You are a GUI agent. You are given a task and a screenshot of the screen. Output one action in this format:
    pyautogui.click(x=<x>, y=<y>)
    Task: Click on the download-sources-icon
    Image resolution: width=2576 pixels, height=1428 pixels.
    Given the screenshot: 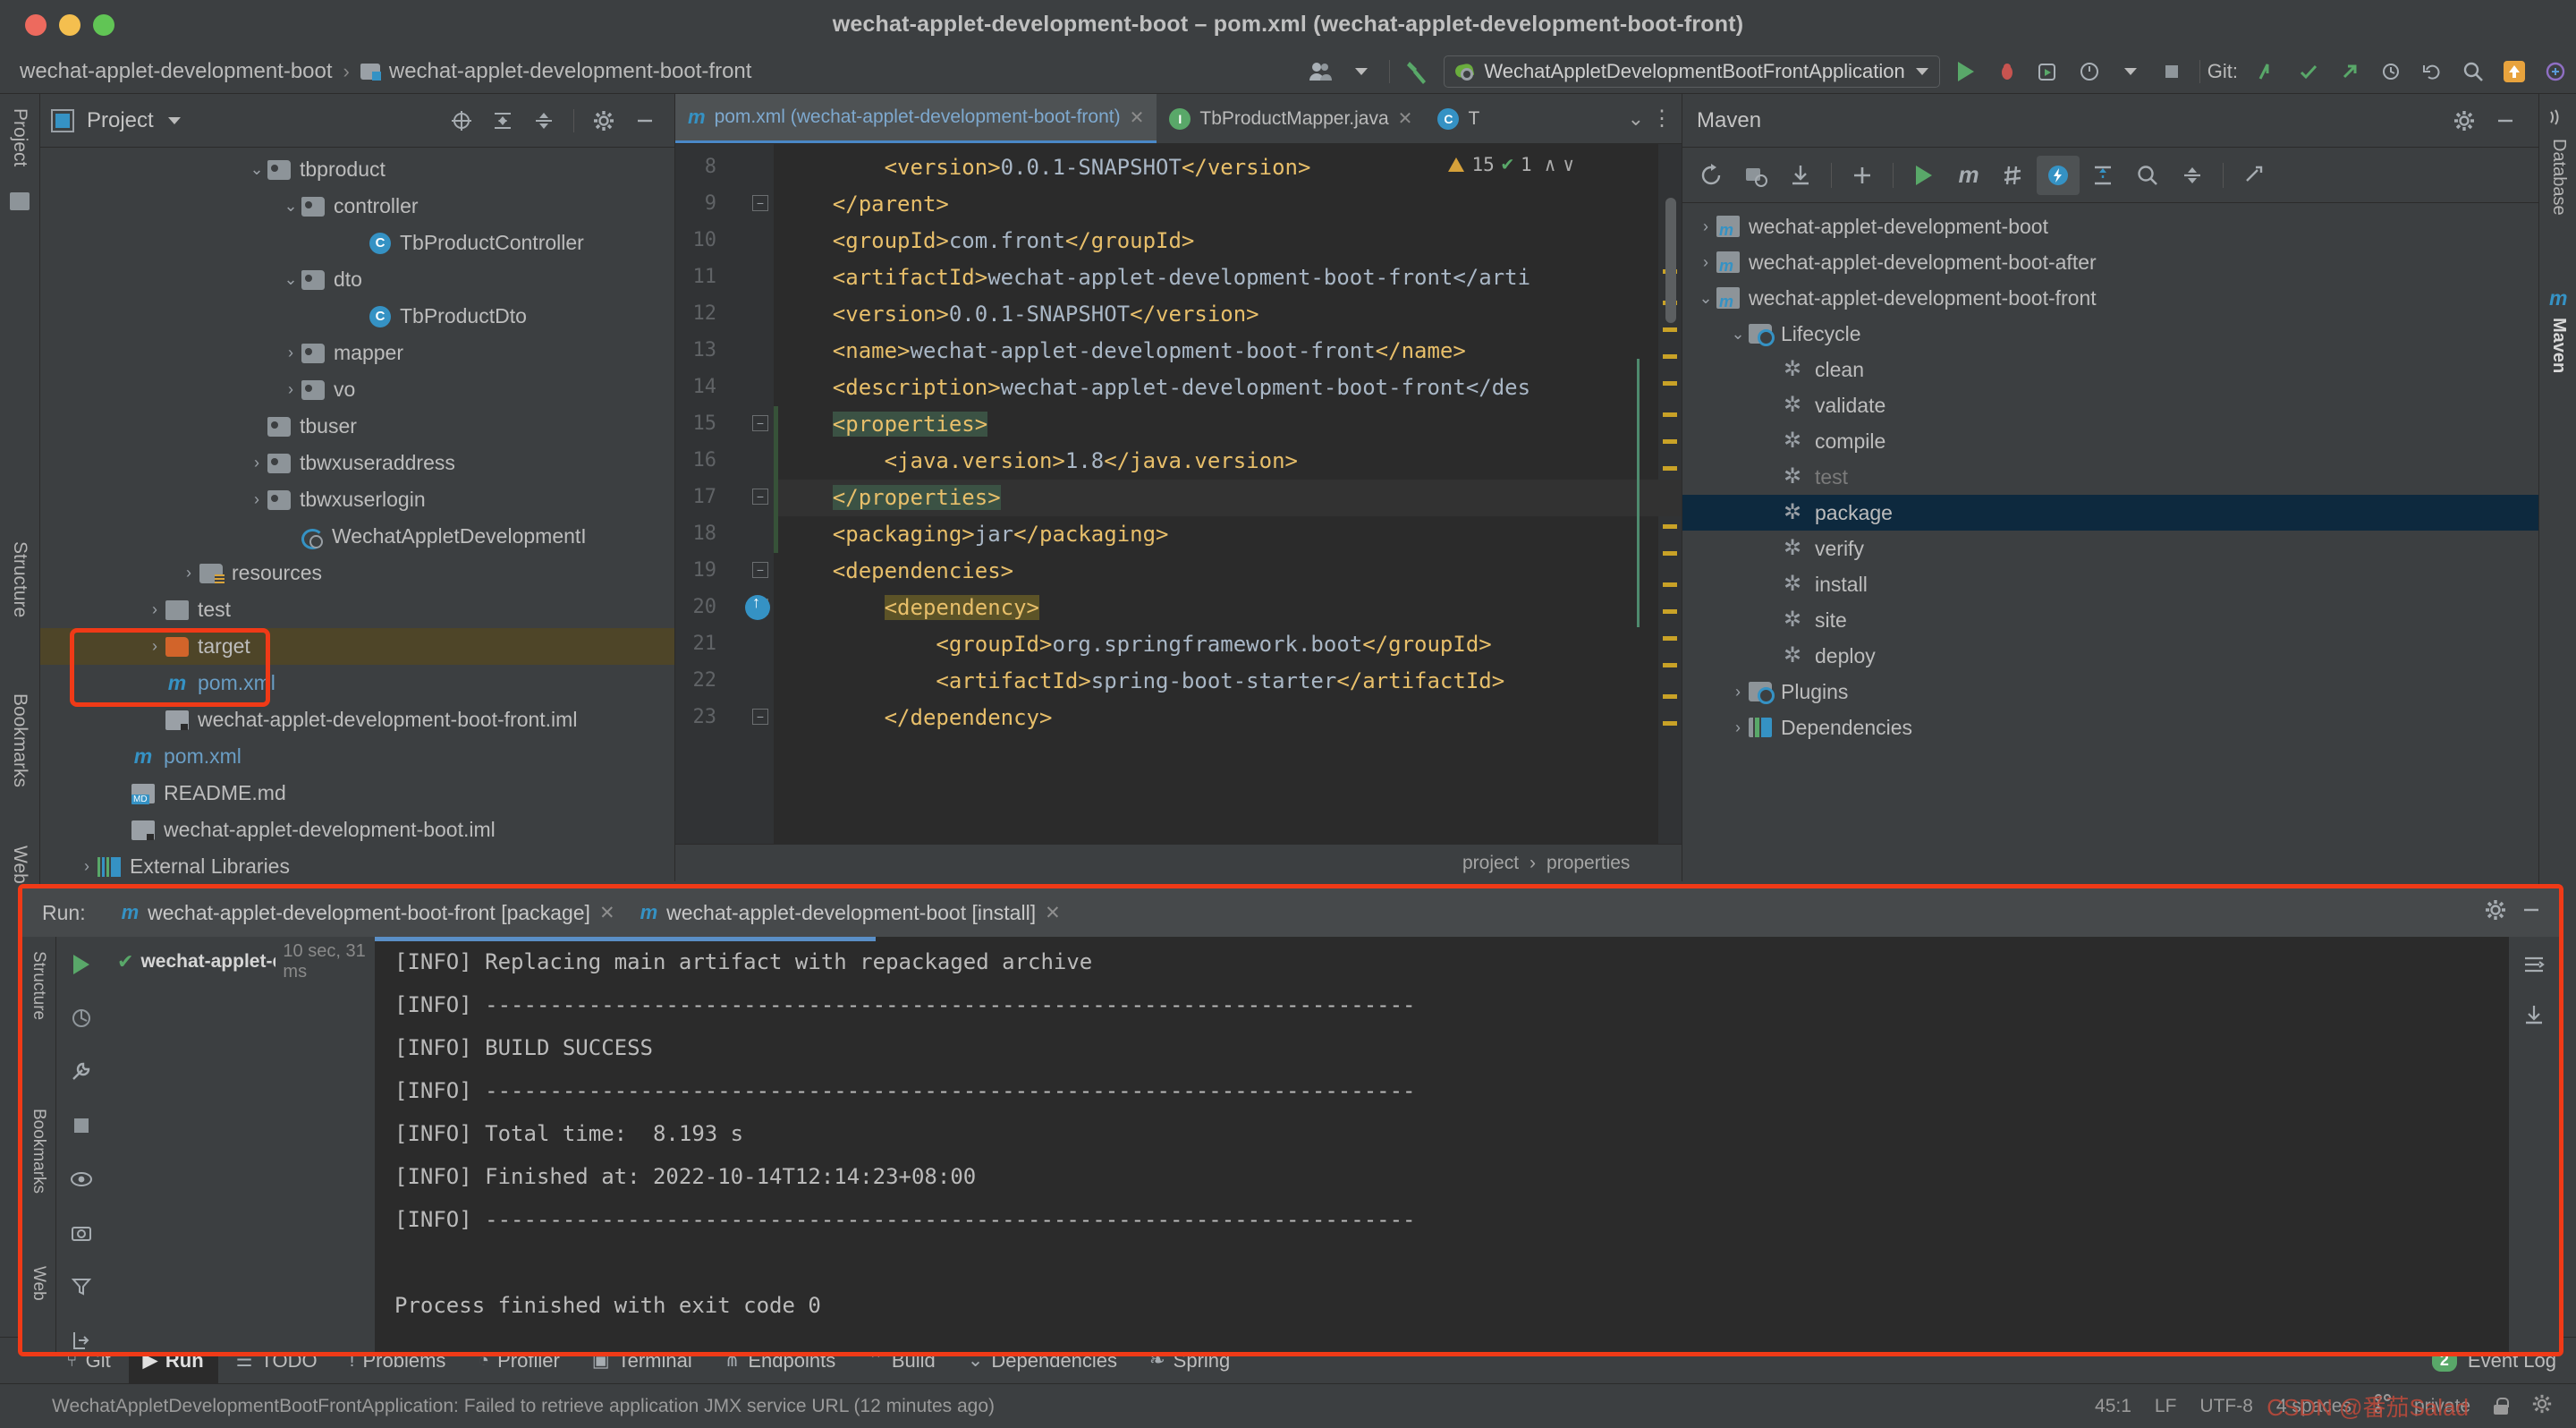 What is the action you would take?
    pyautogui.click(x=1800, y=175)
    